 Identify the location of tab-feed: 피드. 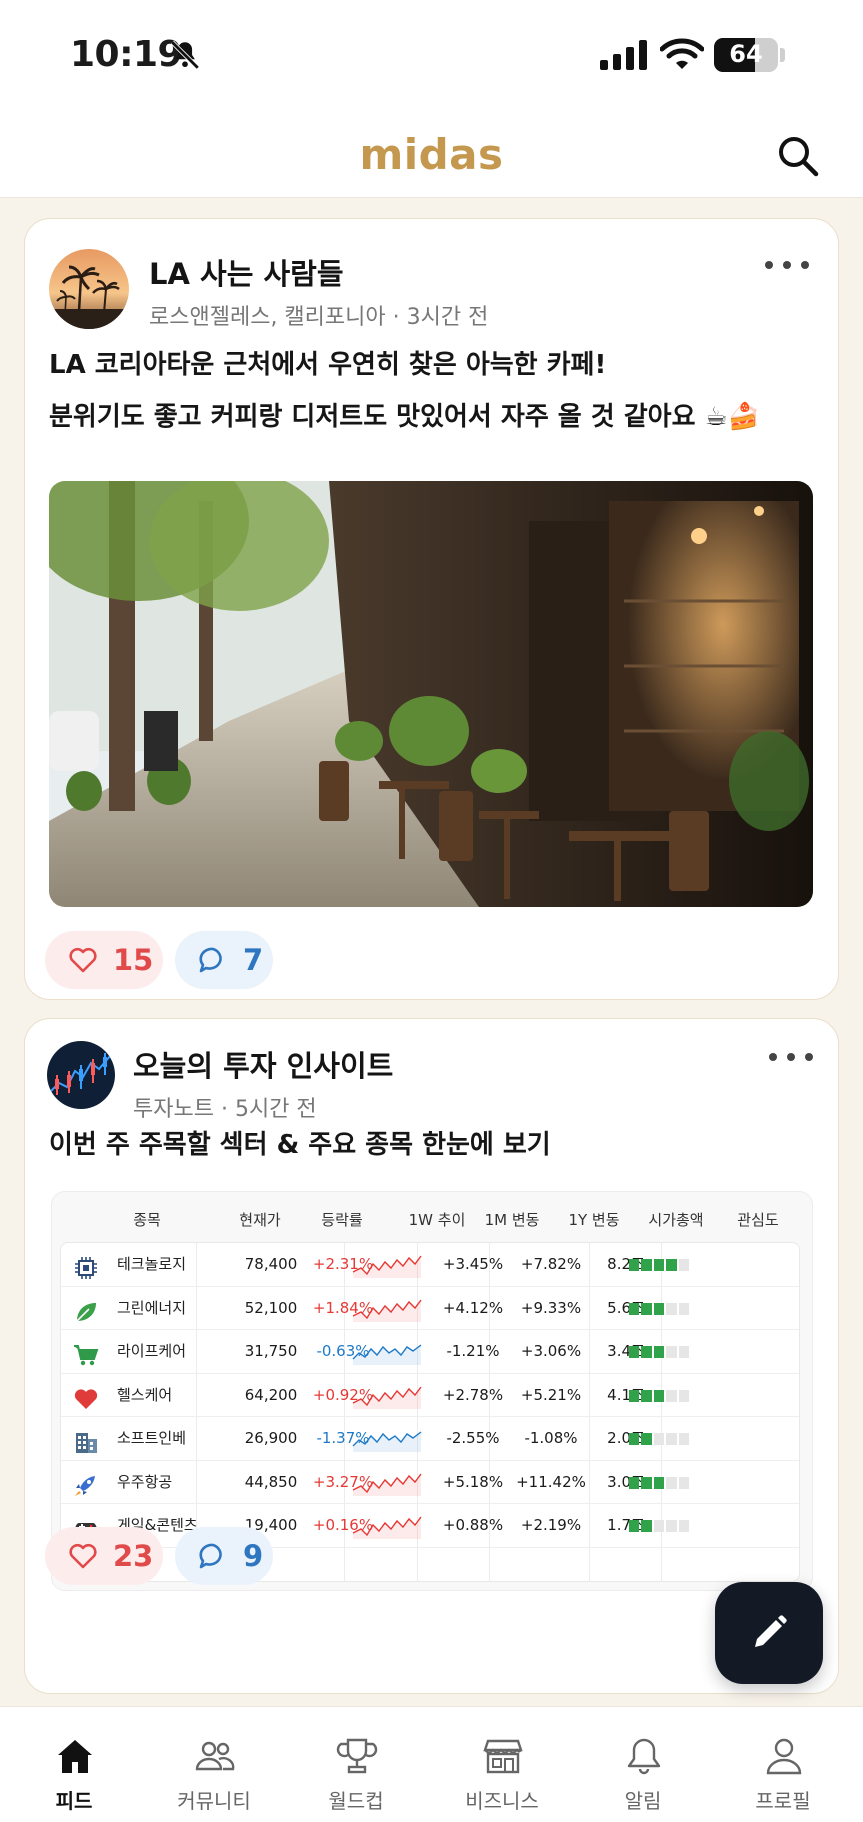
(74, 1764).